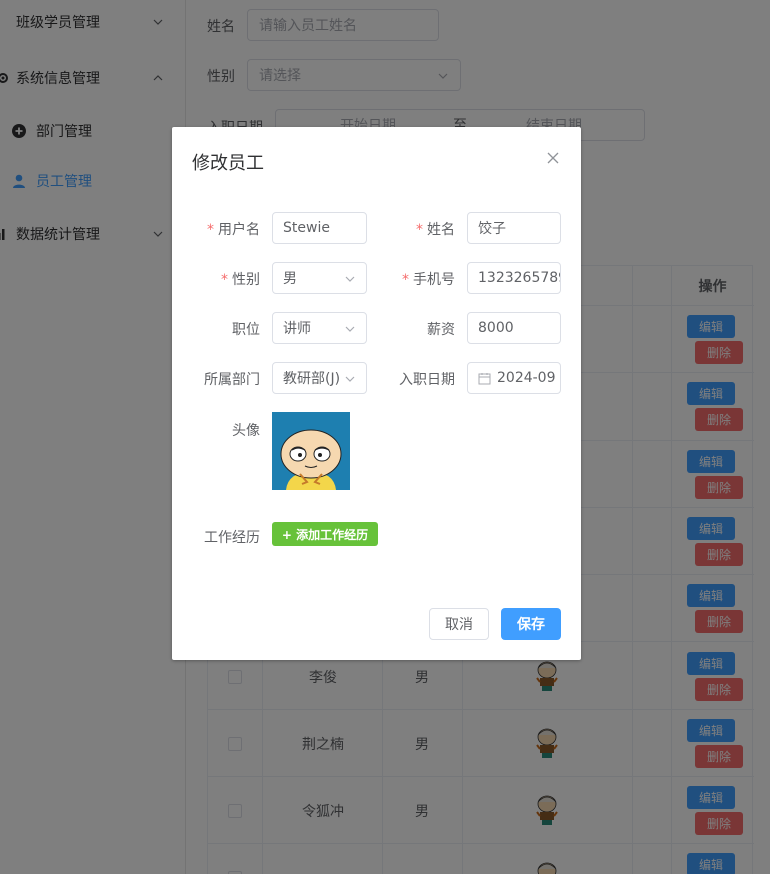 This screenshot has width=770, height=874. Describe the element at coordinates (496, 328) in the screenshot. I see `salary-value: 8000` at that location.